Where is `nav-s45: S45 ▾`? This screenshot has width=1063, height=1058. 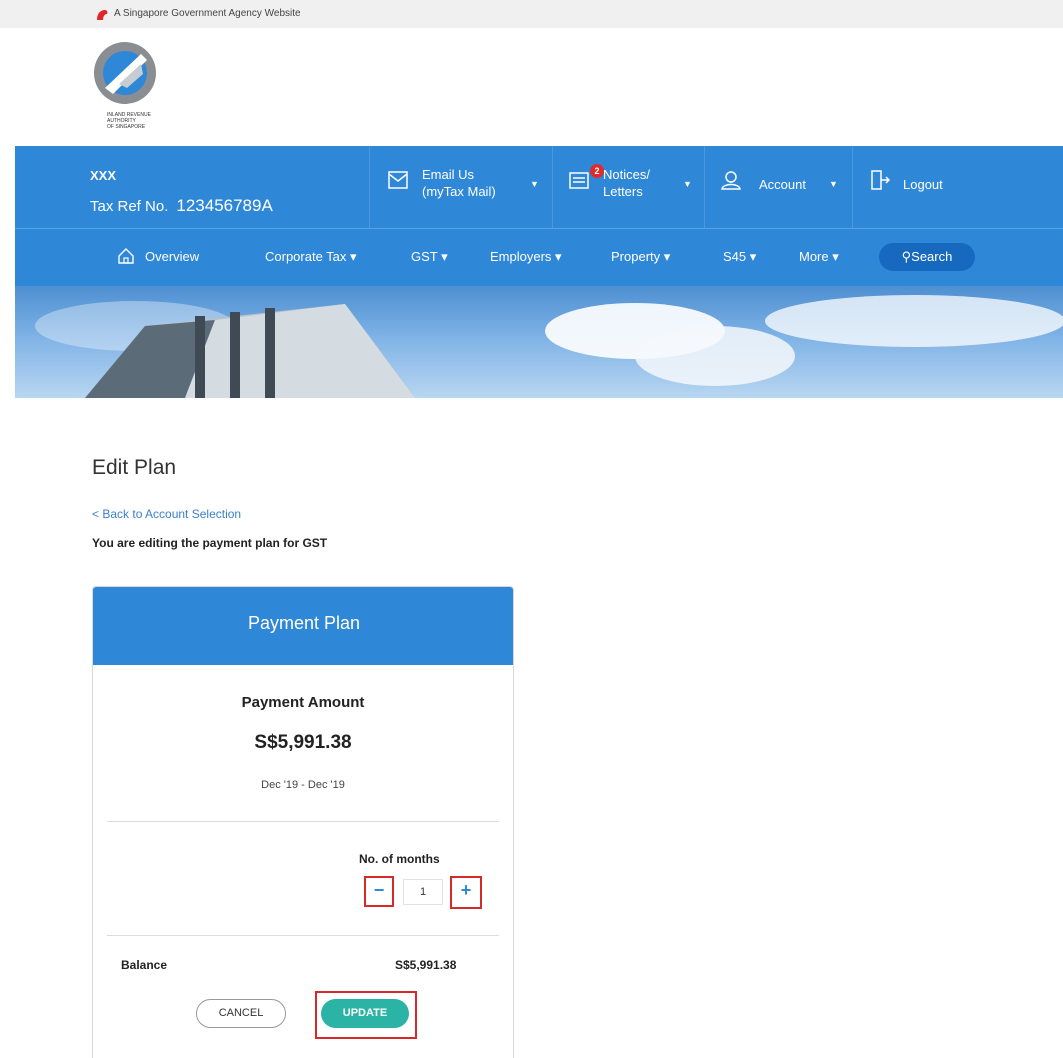 nav-s45: S45 ▾ is located at coordinates (739, 257).